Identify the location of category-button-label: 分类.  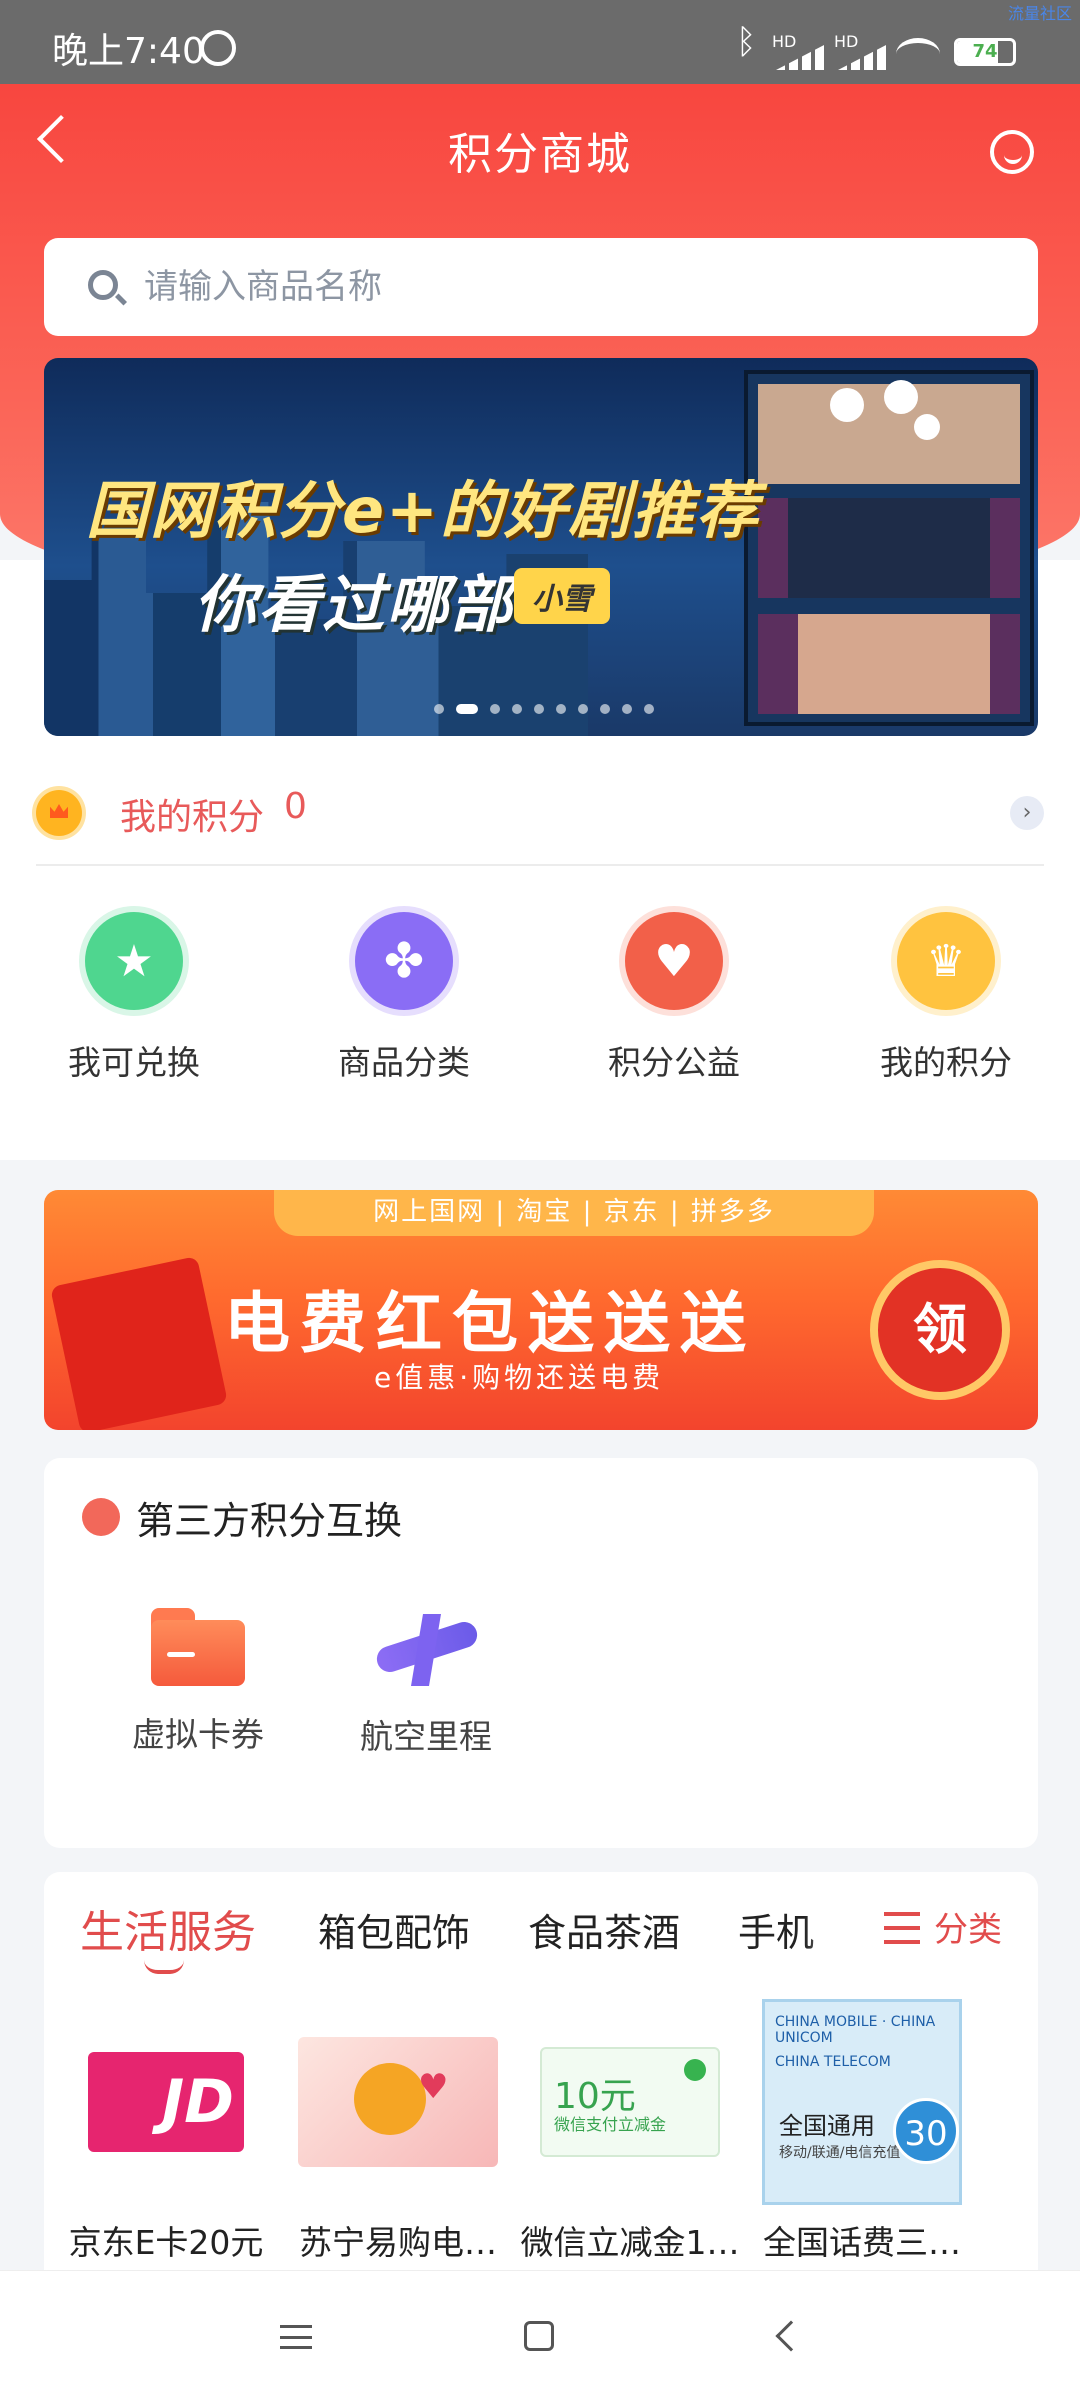
(968, 1930).